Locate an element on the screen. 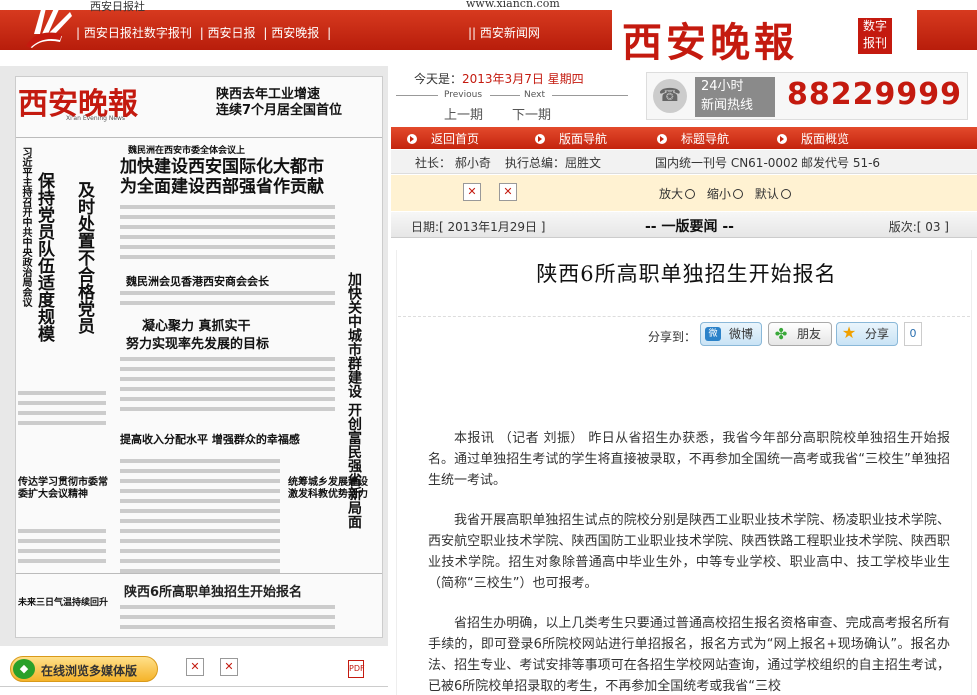  nav-link-xian-news: || 西安新闻网 is located at coordinates (504, 32).